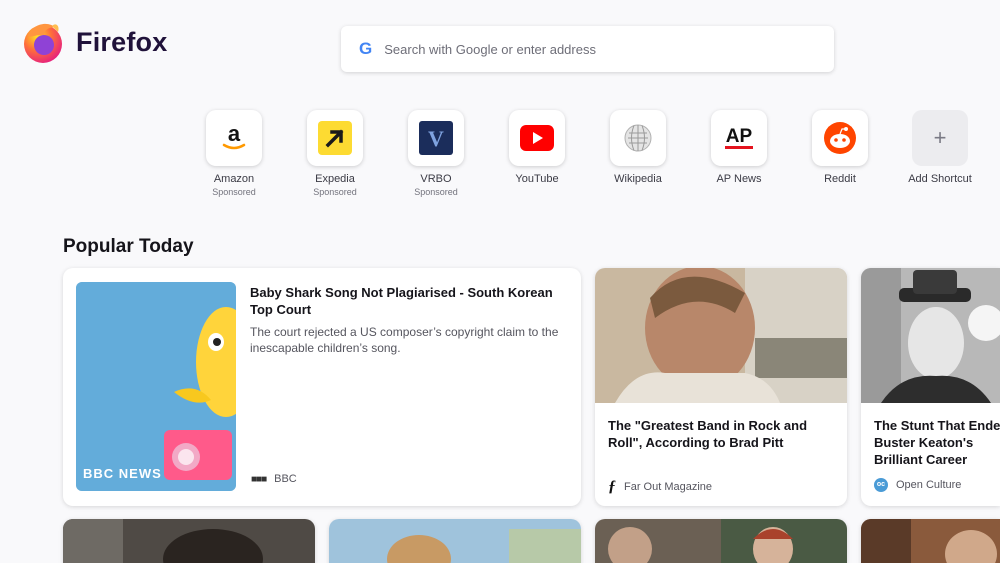 This screenshot has width=1000, height=563. I want to click on browser-name: Firefox, so click(122, 41).